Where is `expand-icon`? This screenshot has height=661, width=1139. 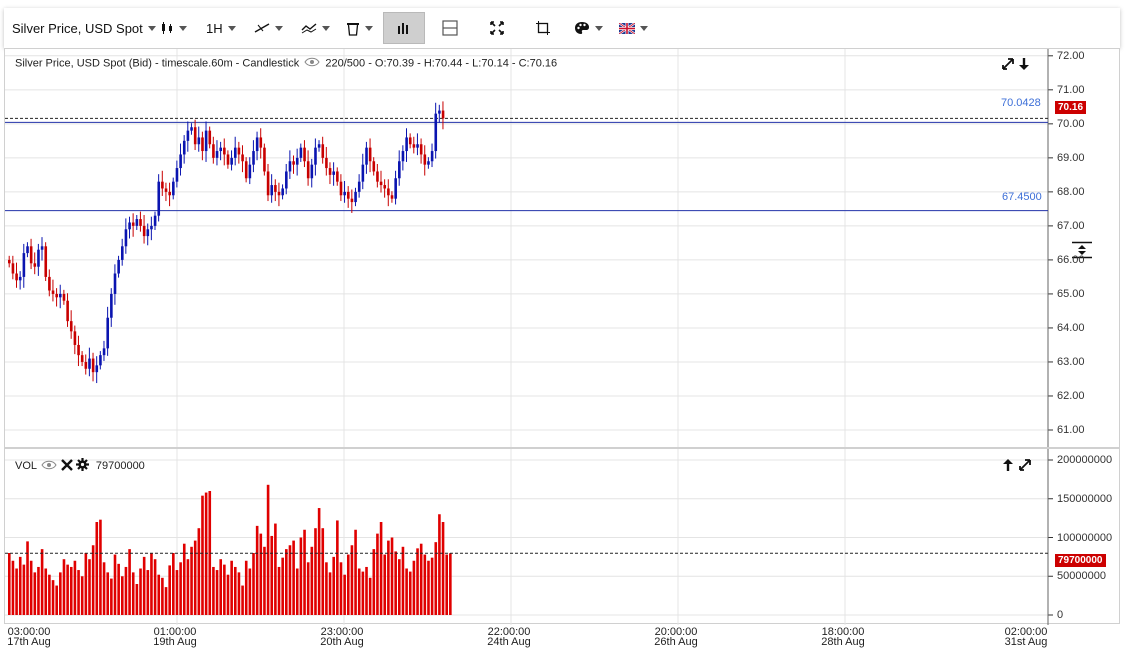 expand-icon is located at coordinates (1008, 66).